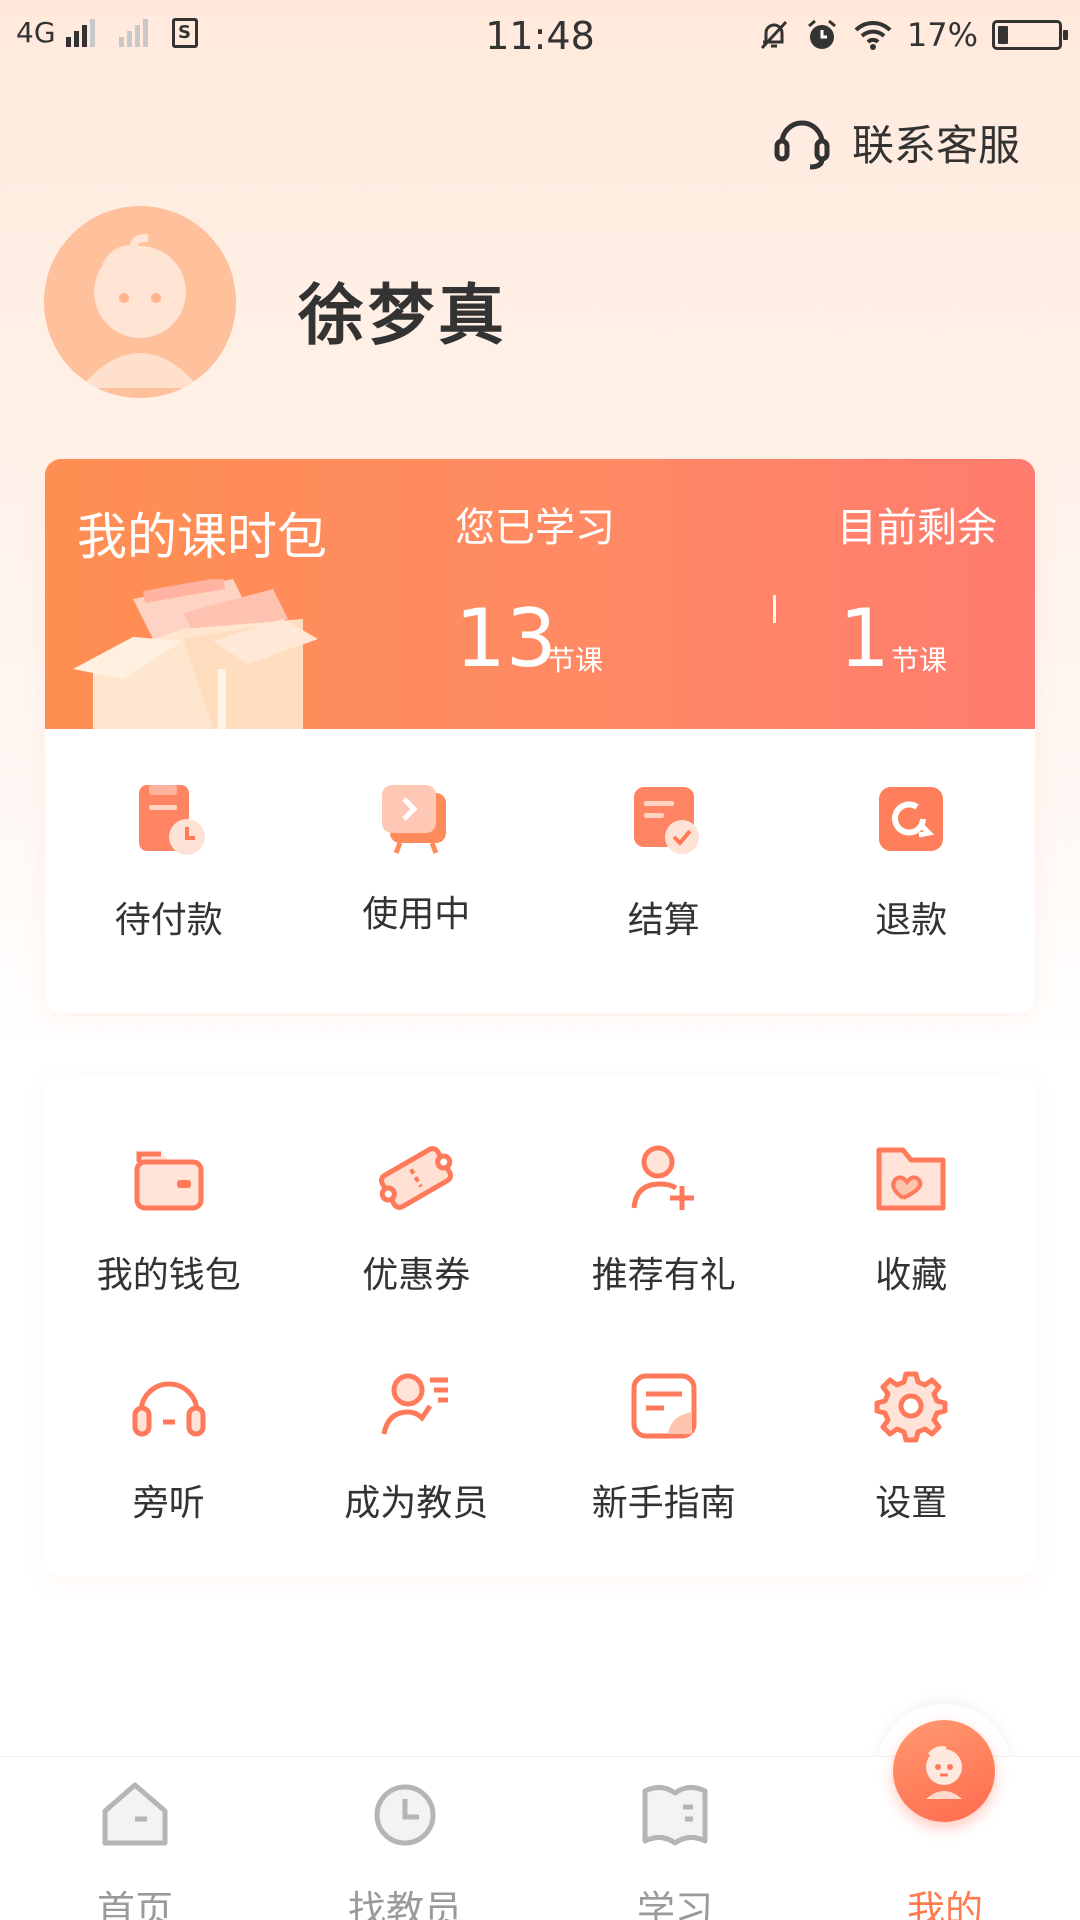 This screenshot has width=1080, height=1920. Describe the element at coordinates (664, 862) in the screenshot. I see `settlement-button: 结算` at that location.